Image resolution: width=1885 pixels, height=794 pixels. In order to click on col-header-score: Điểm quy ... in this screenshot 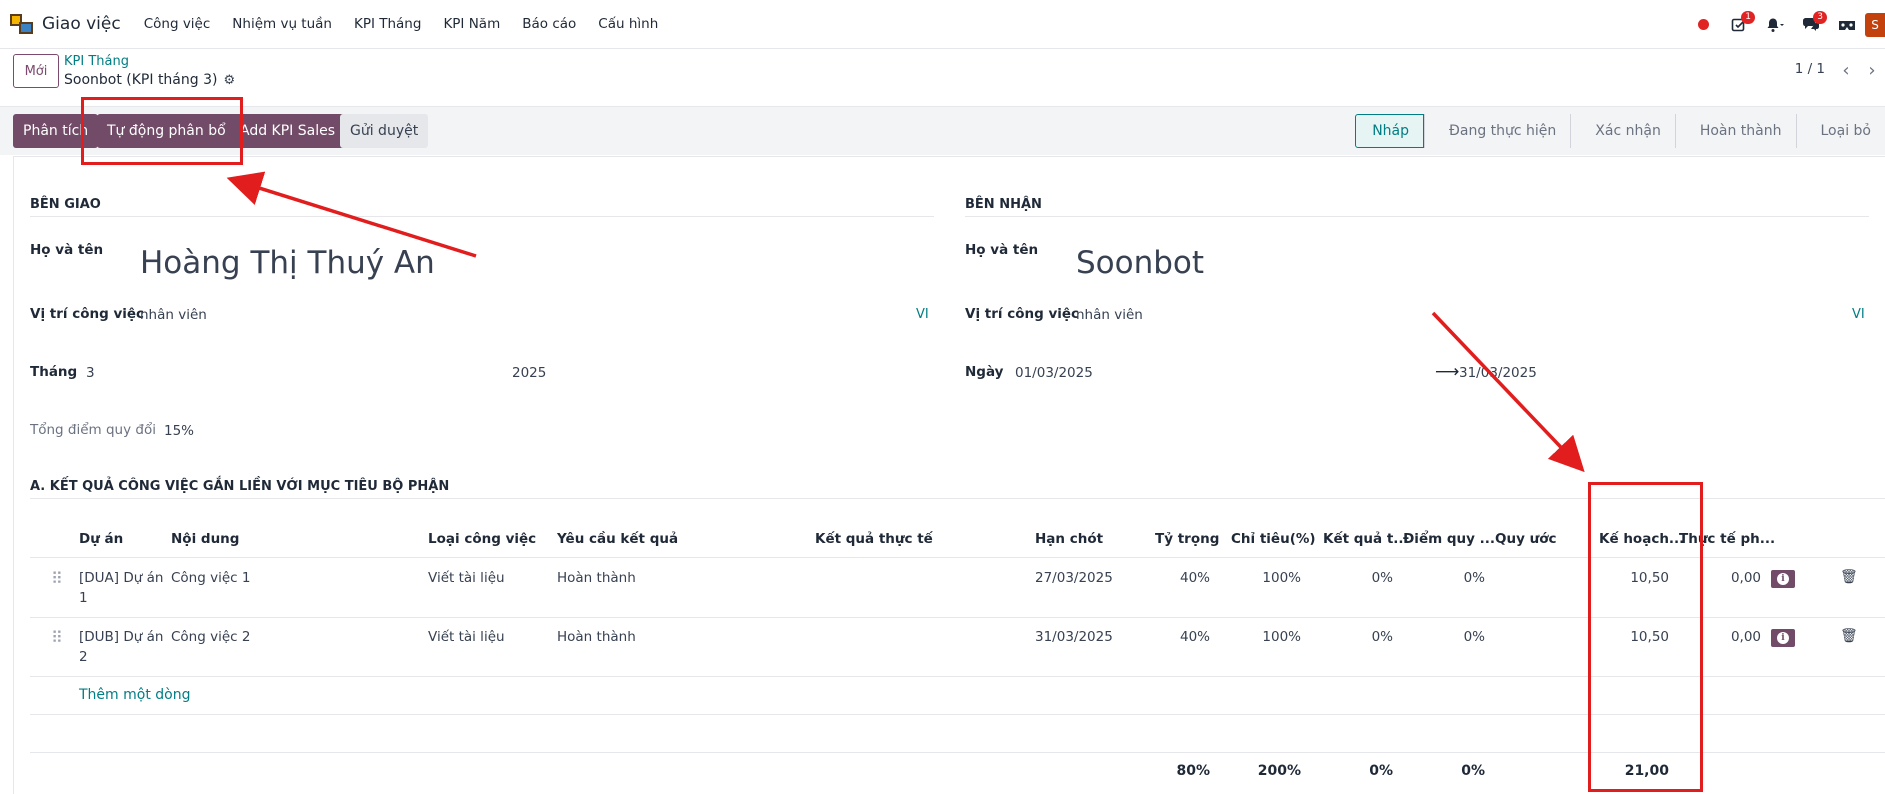, I will do `click(1449, 539)`.